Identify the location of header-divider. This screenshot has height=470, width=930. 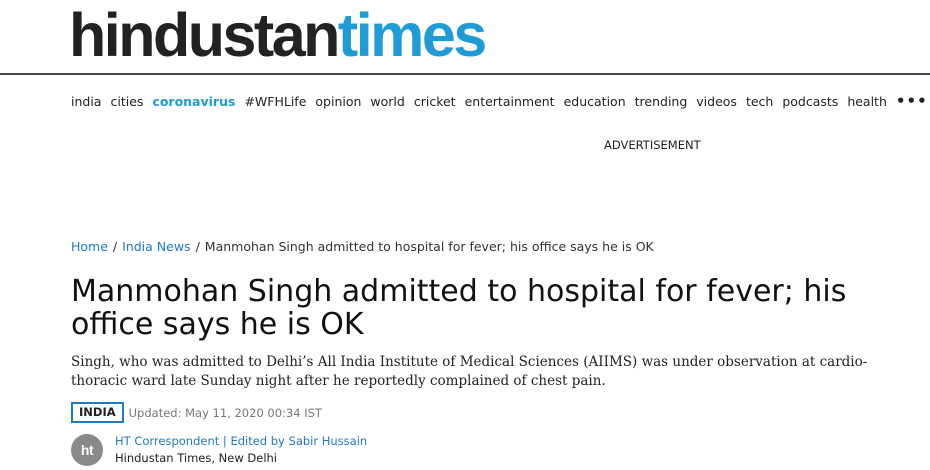
(465, 74).